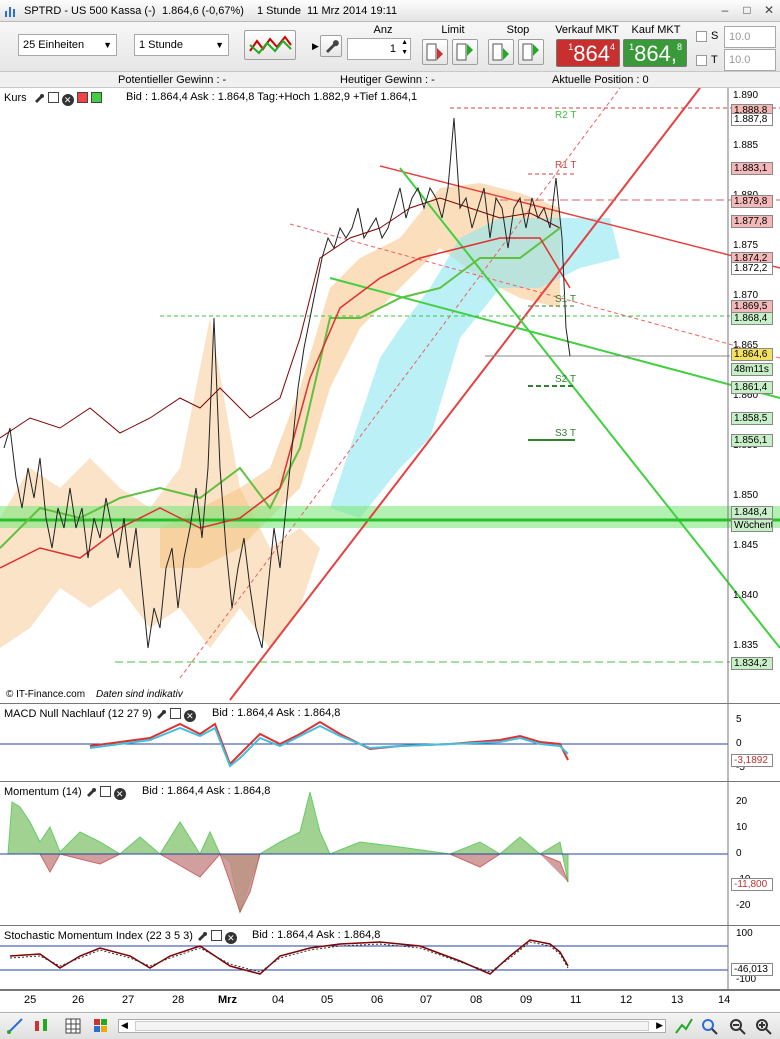  Describe the element at coordinates (752, 387) in the screenshot. I see `price-tag: 1.861,4` at that location.